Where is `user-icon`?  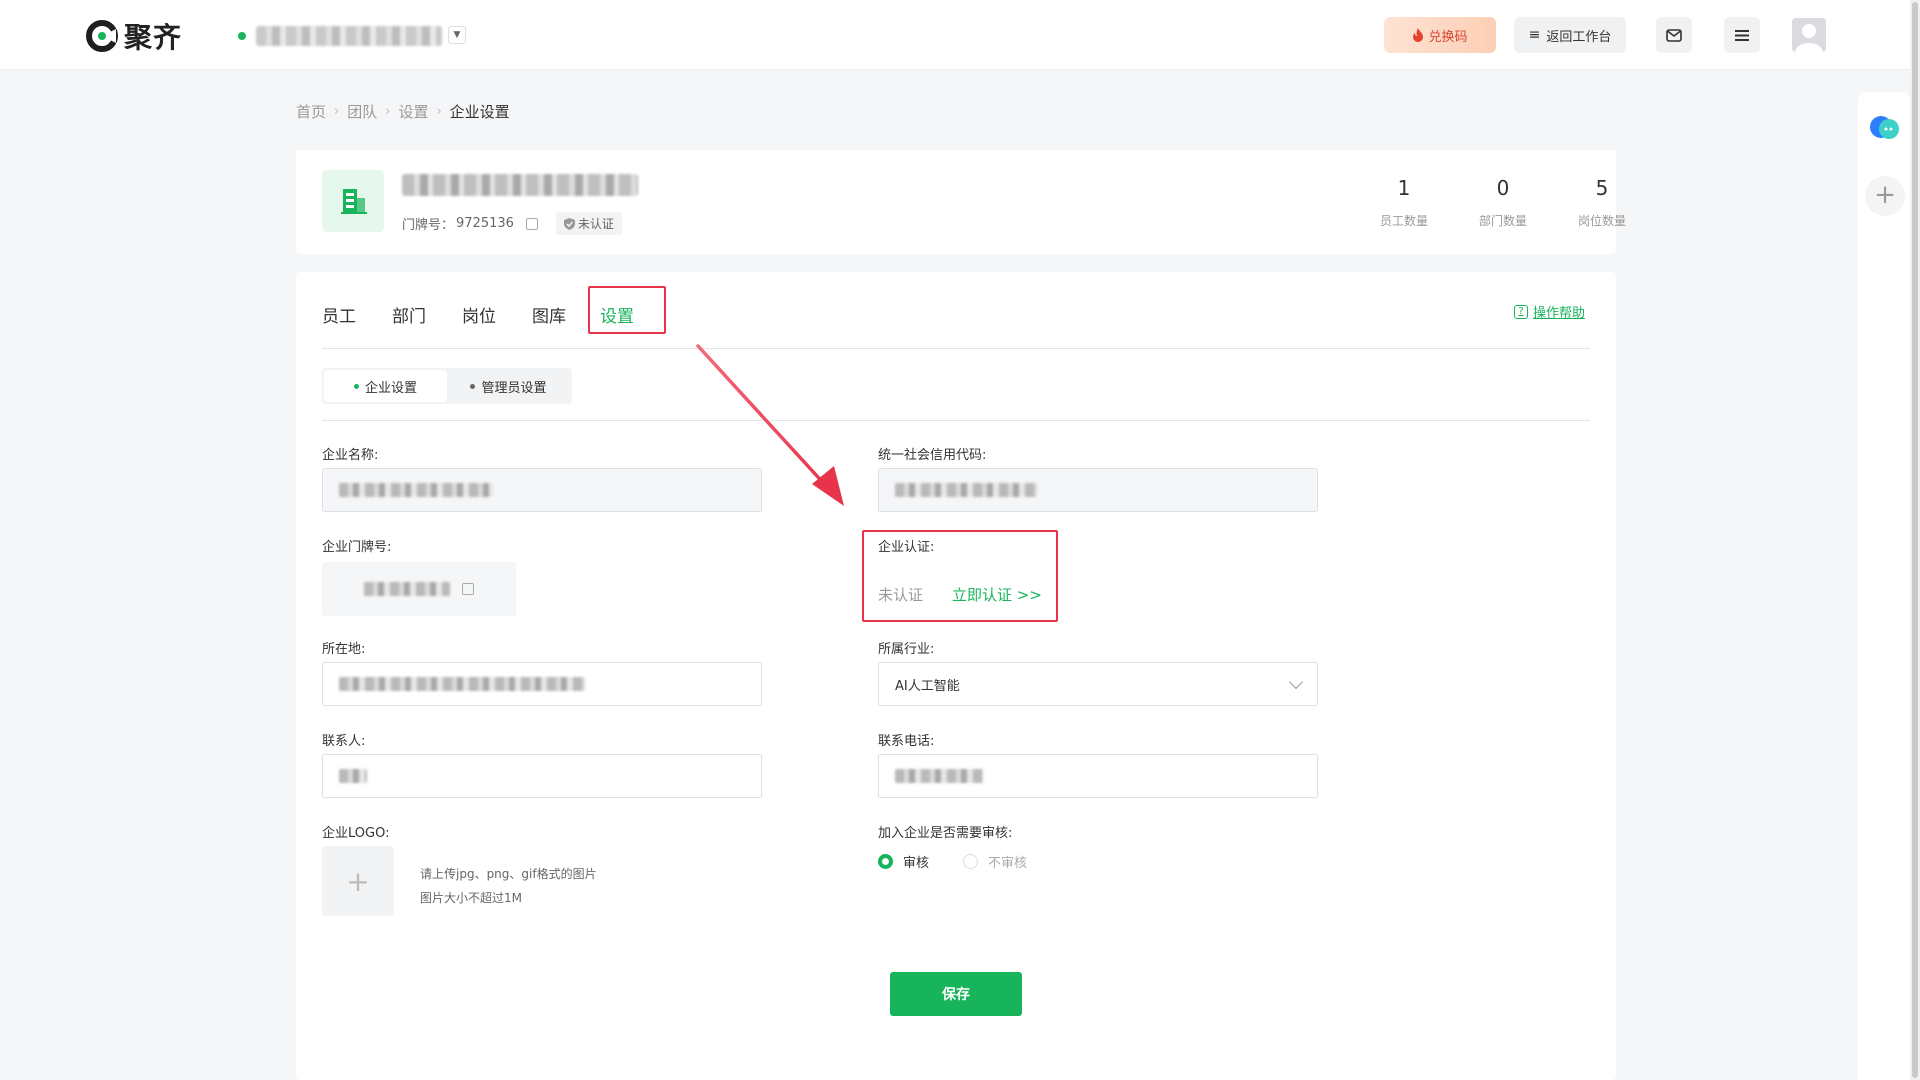
user-icon is located at coordinates (1809, 35).